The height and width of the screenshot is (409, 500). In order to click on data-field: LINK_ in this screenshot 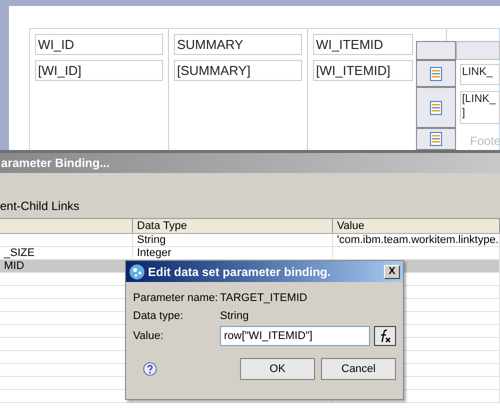, I will do `click(480, 74)`.